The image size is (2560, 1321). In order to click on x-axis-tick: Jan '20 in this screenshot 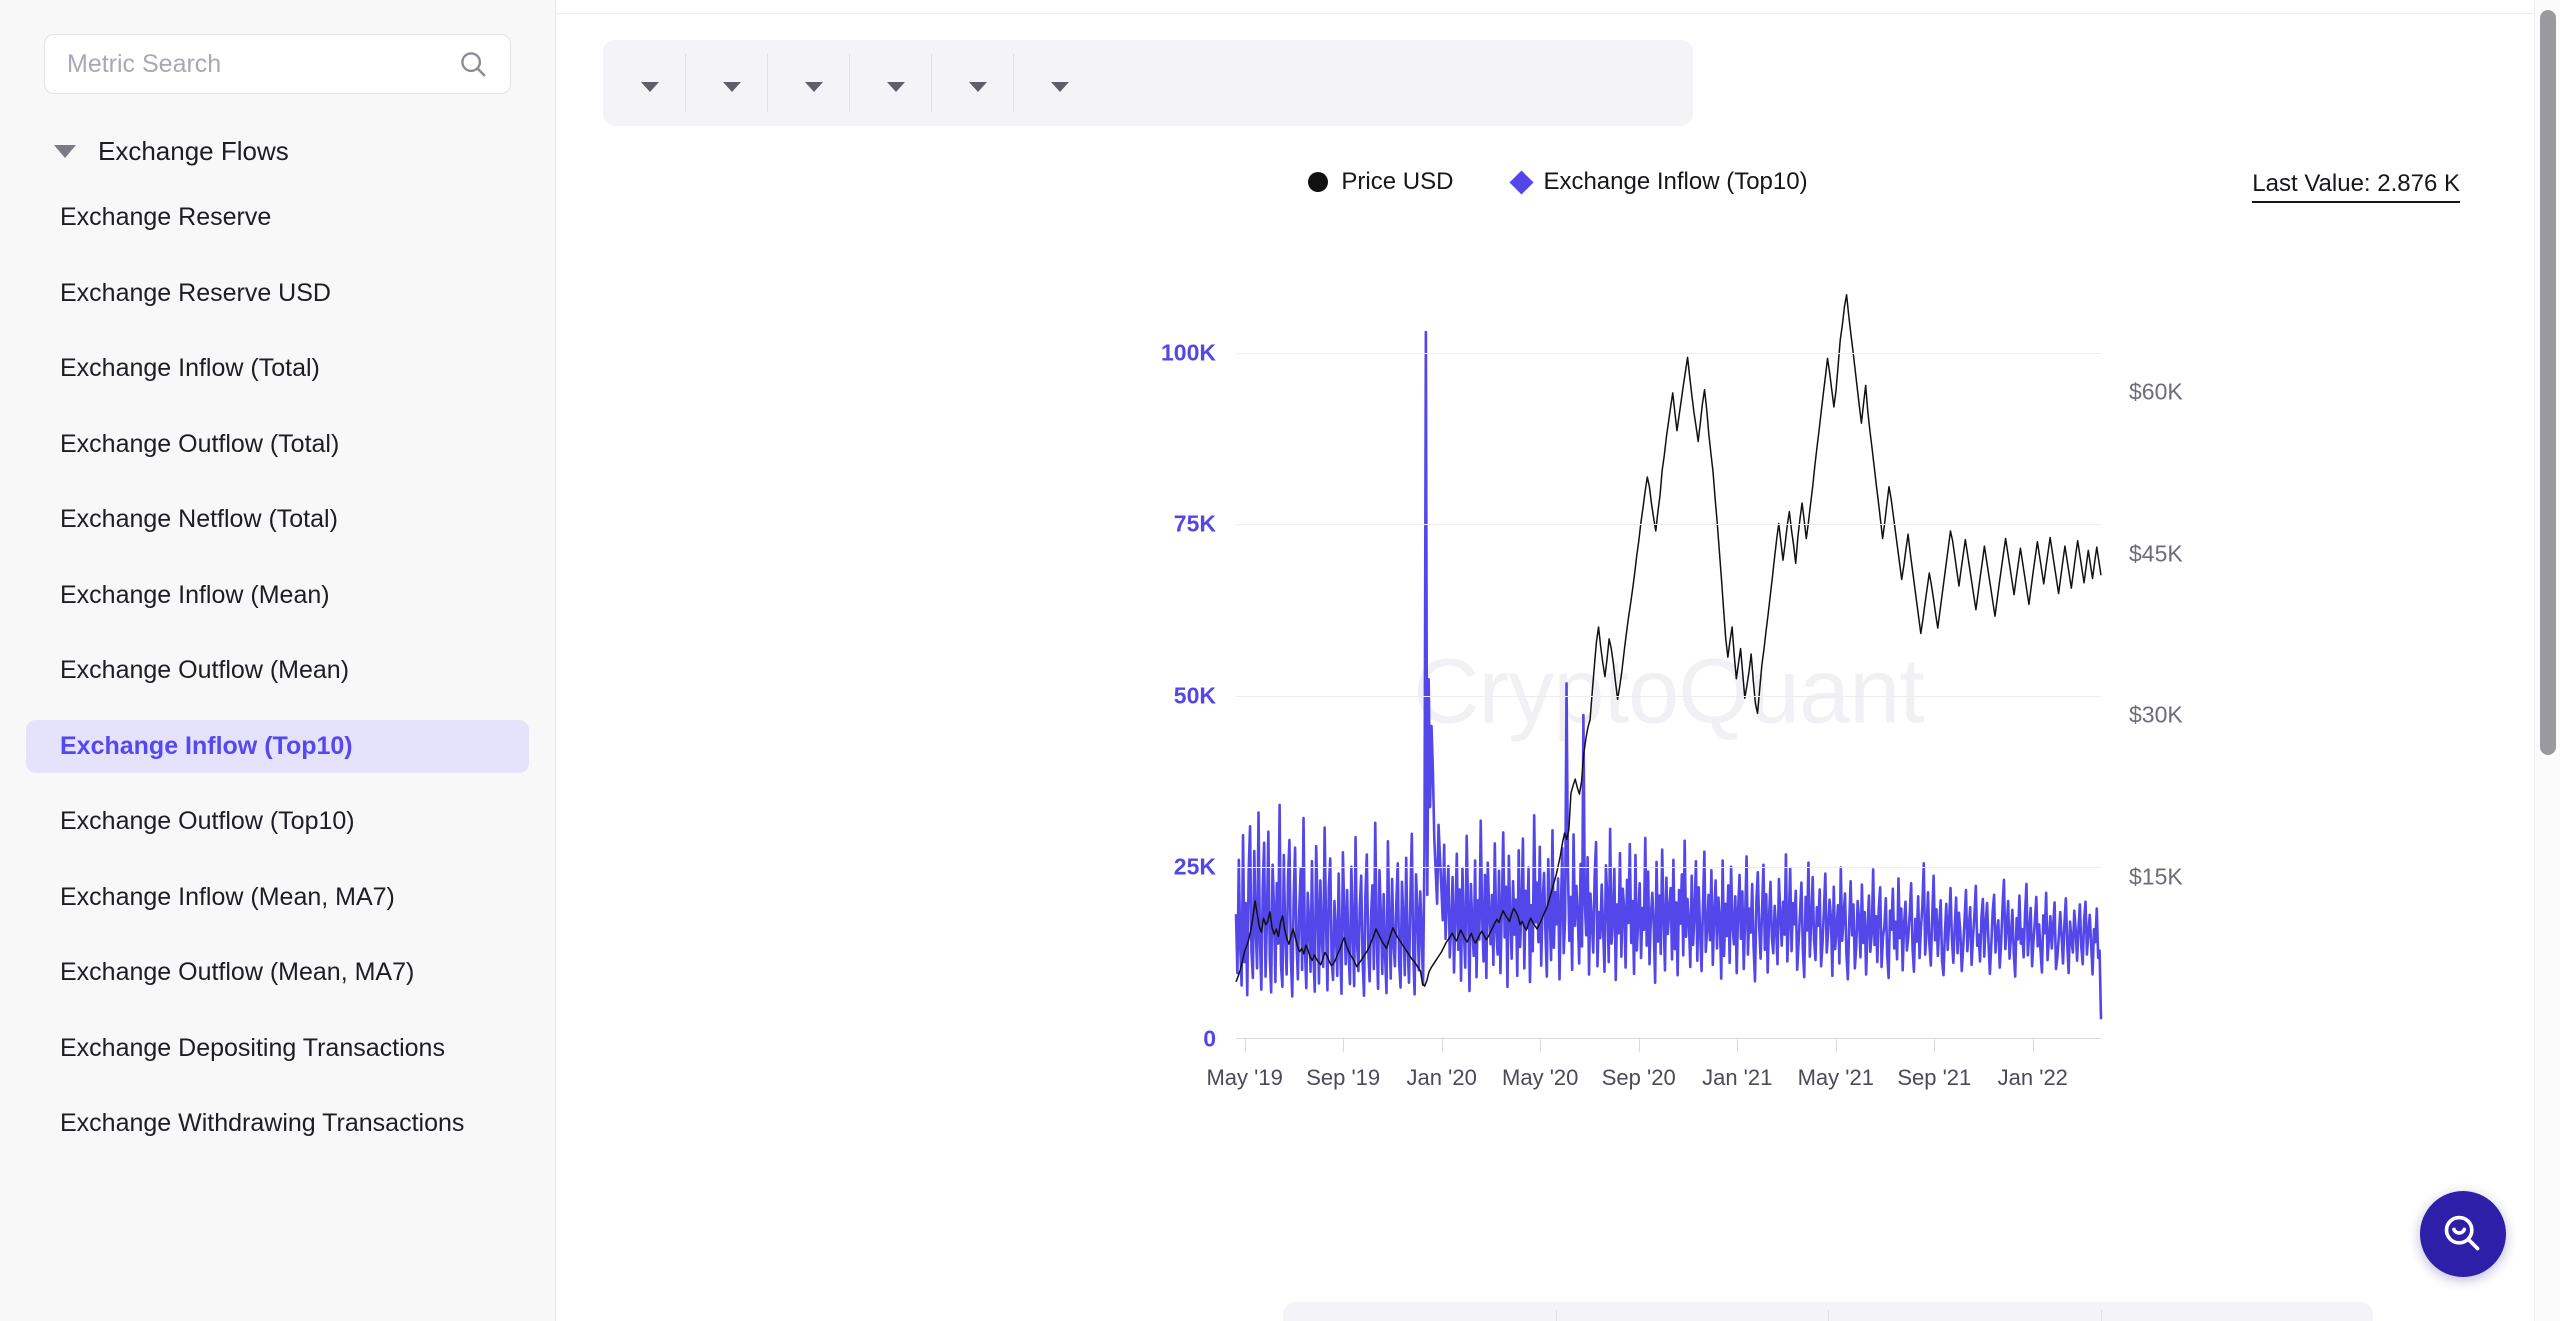, I will do `click(1441, 1077)`.